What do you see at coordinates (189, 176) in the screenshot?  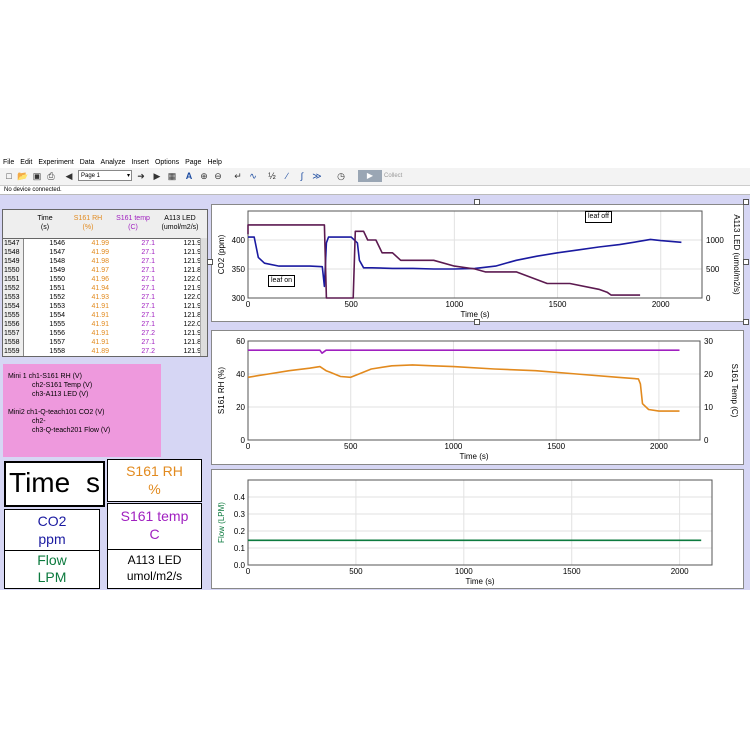 I see `autoscale-icon: A` at bounding box center [189, 176].